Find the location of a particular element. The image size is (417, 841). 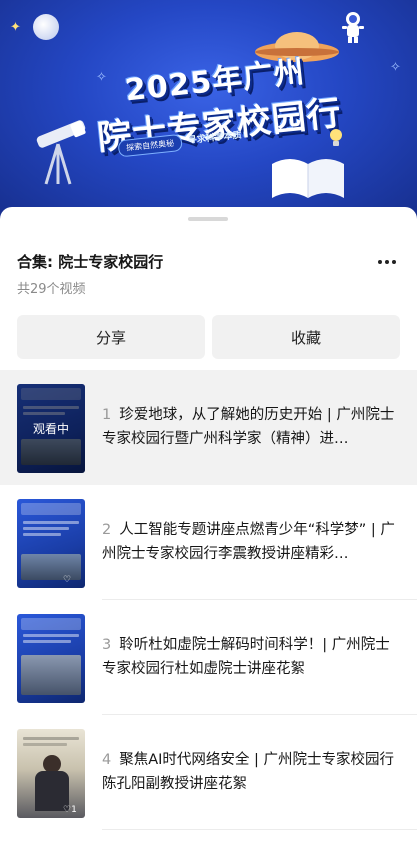

favorite-button: 收藏 is located at coordinates (306, 337).